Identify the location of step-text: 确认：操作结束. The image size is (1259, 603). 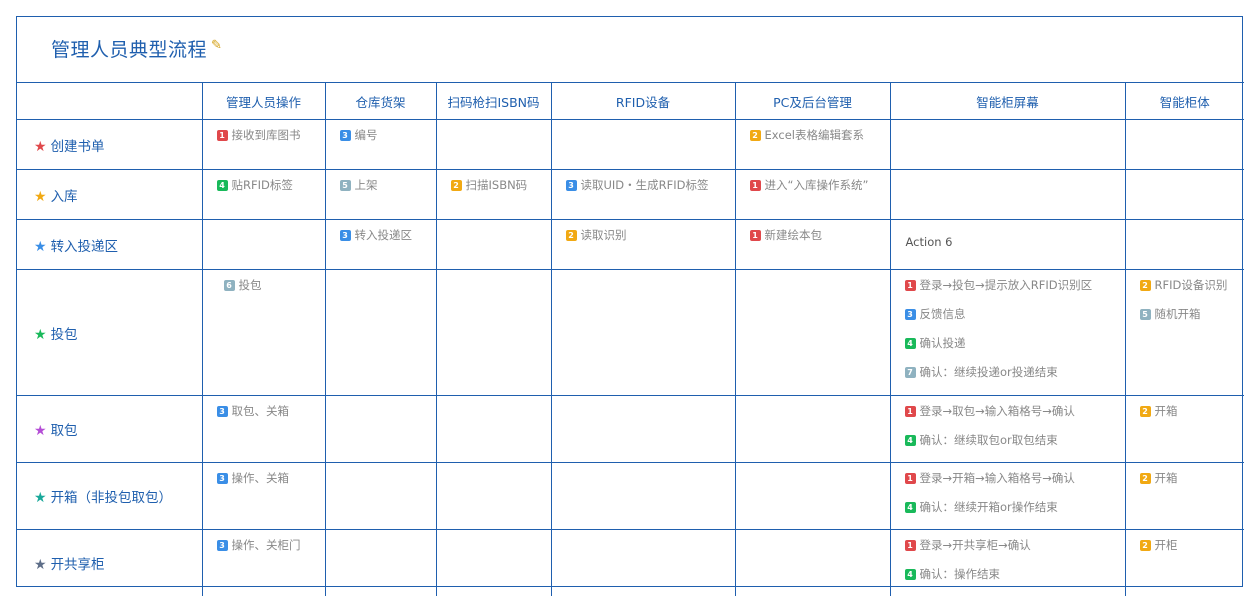
(960, 574).